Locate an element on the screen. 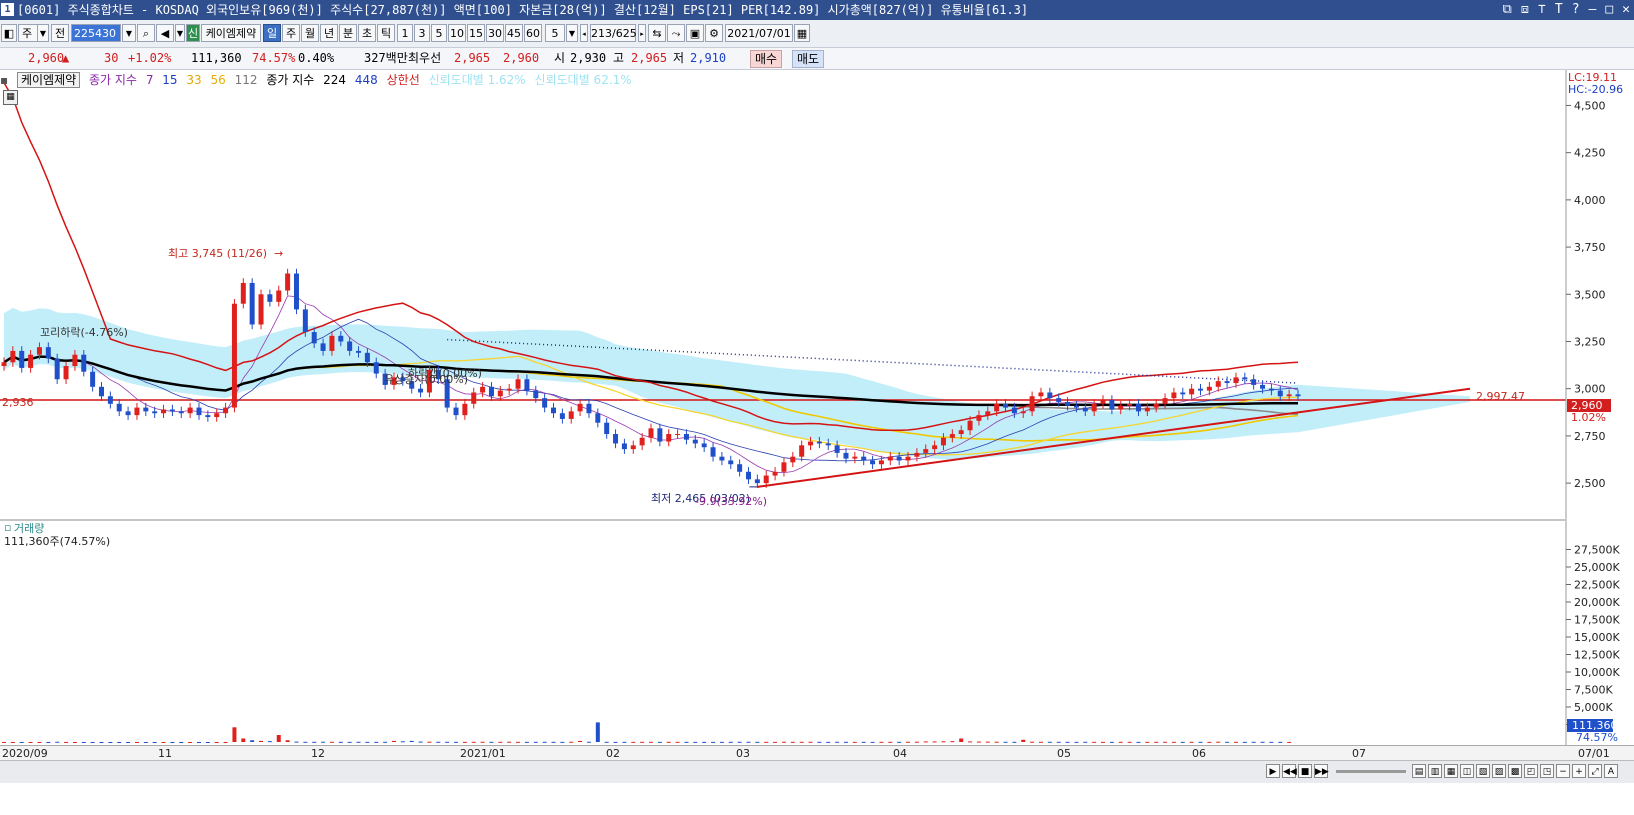 This screenshot has width=1634, height=815. price-change: 30 is located at coordinates (111, 58).